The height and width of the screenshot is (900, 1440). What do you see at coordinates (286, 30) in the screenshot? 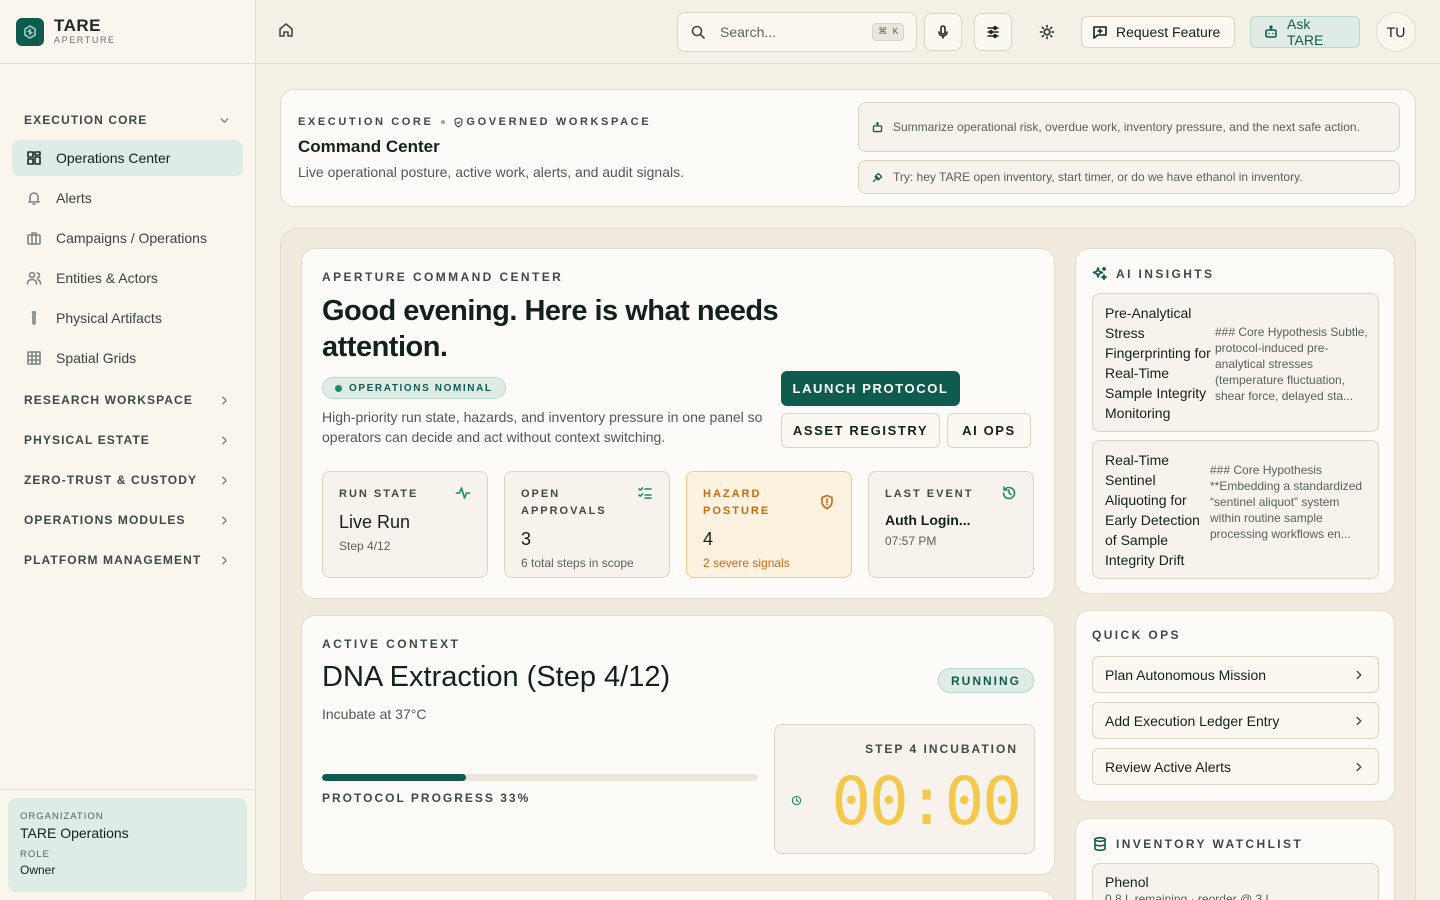
I see `home-icon` at bounding box center [286, 30].